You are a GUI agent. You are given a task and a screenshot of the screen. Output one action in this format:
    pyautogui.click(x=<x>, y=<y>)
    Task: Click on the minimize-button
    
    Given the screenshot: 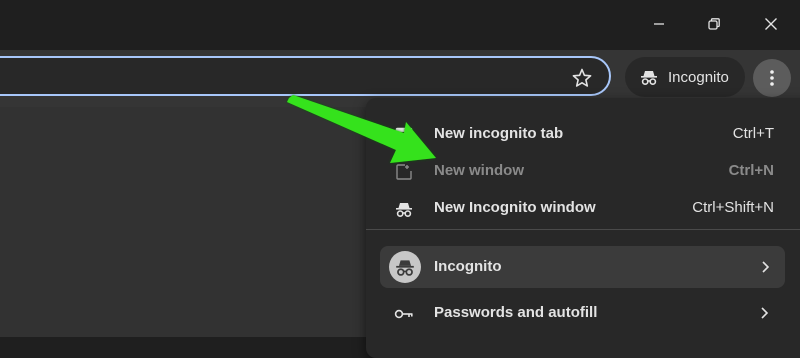 What is the action you would take?
    pyautogui.click(x=659, y=24)
    